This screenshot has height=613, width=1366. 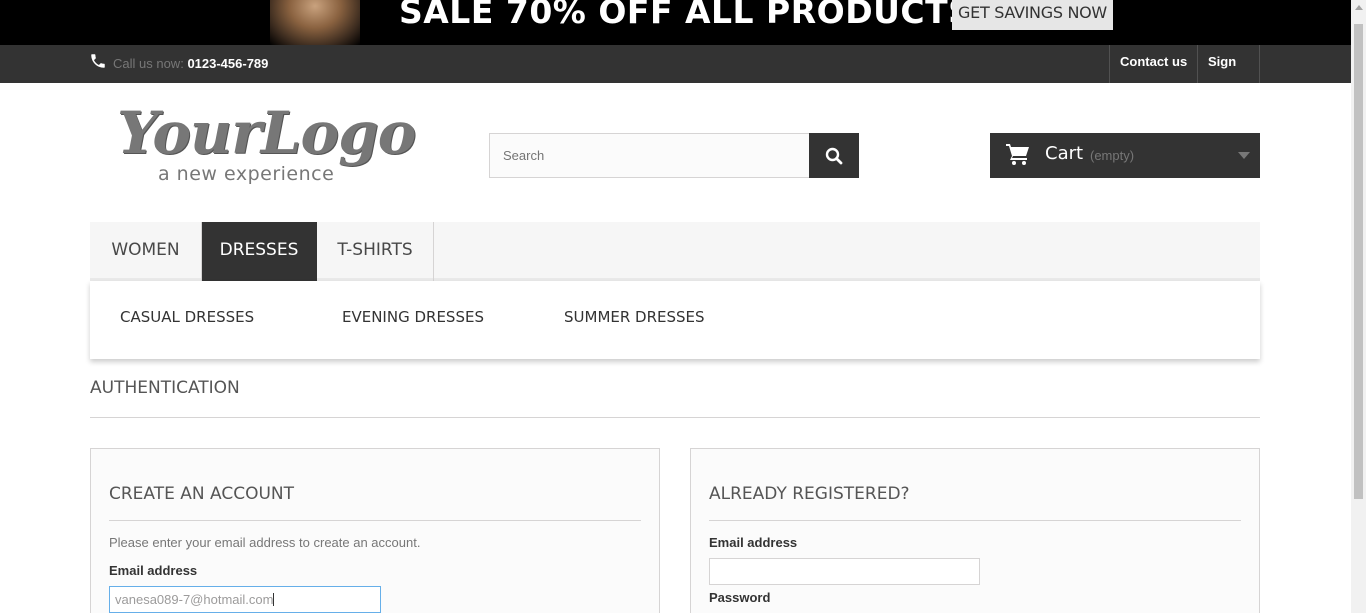 What do you see at coordinates (753, 542) in the screenshot?
I see `login-email-label: Email address` at bounding box center [753, 542].